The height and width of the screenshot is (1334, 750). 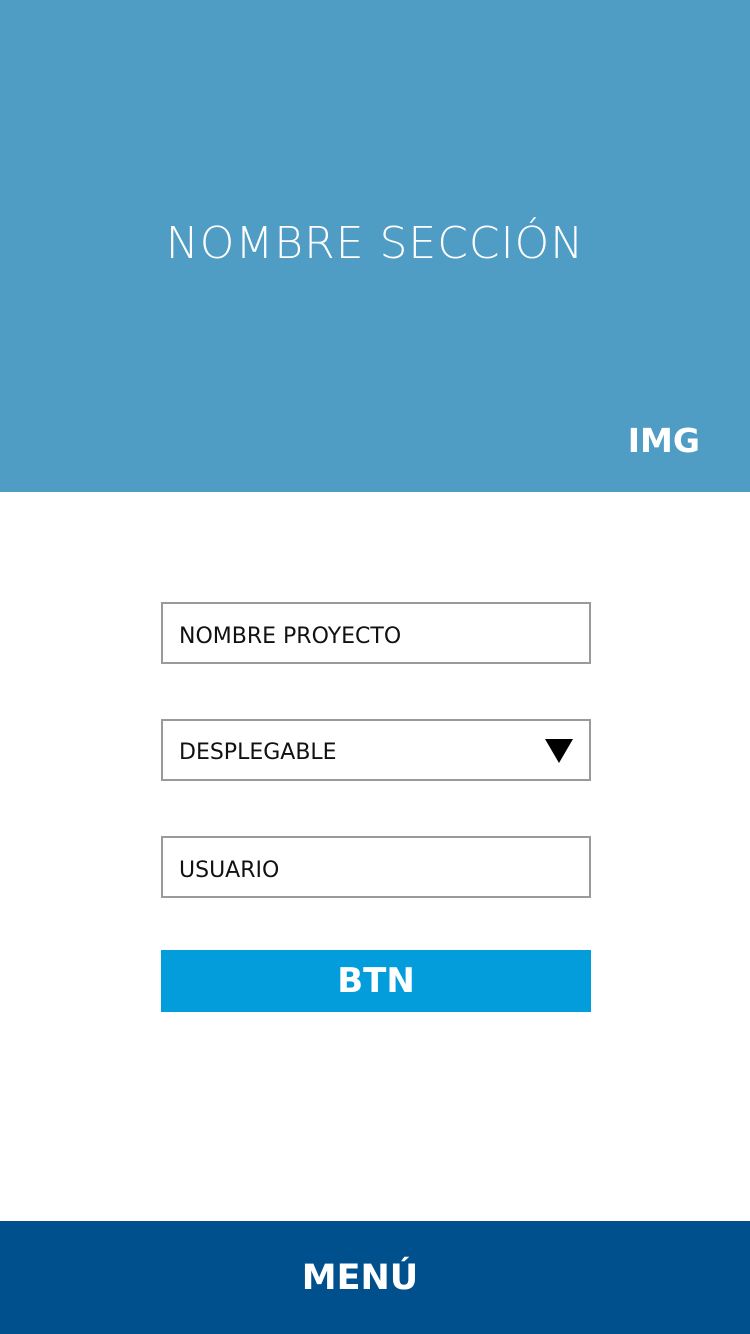 What do you see at coordinates (376, 750) in the screenshot?
I see `dropdown-select: DESPLEGABLE` at bounding box center [376, 750].